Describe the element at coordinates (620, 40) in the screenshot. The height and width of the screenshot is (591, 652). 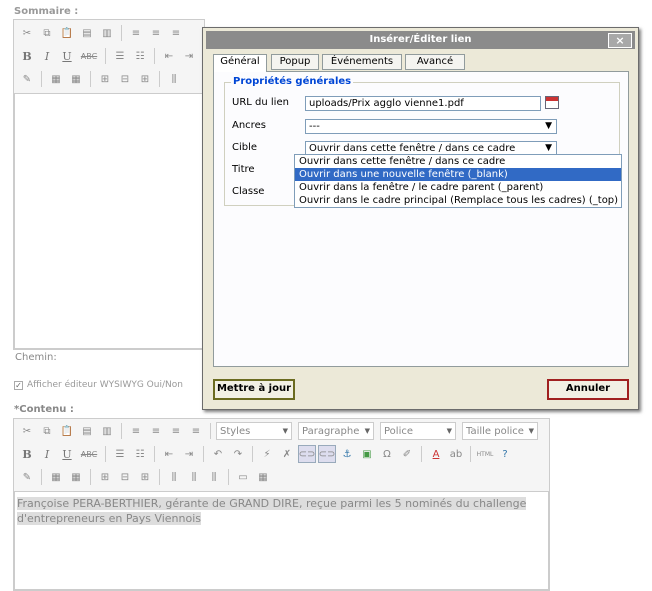
I see `close-button: ×` at that location.